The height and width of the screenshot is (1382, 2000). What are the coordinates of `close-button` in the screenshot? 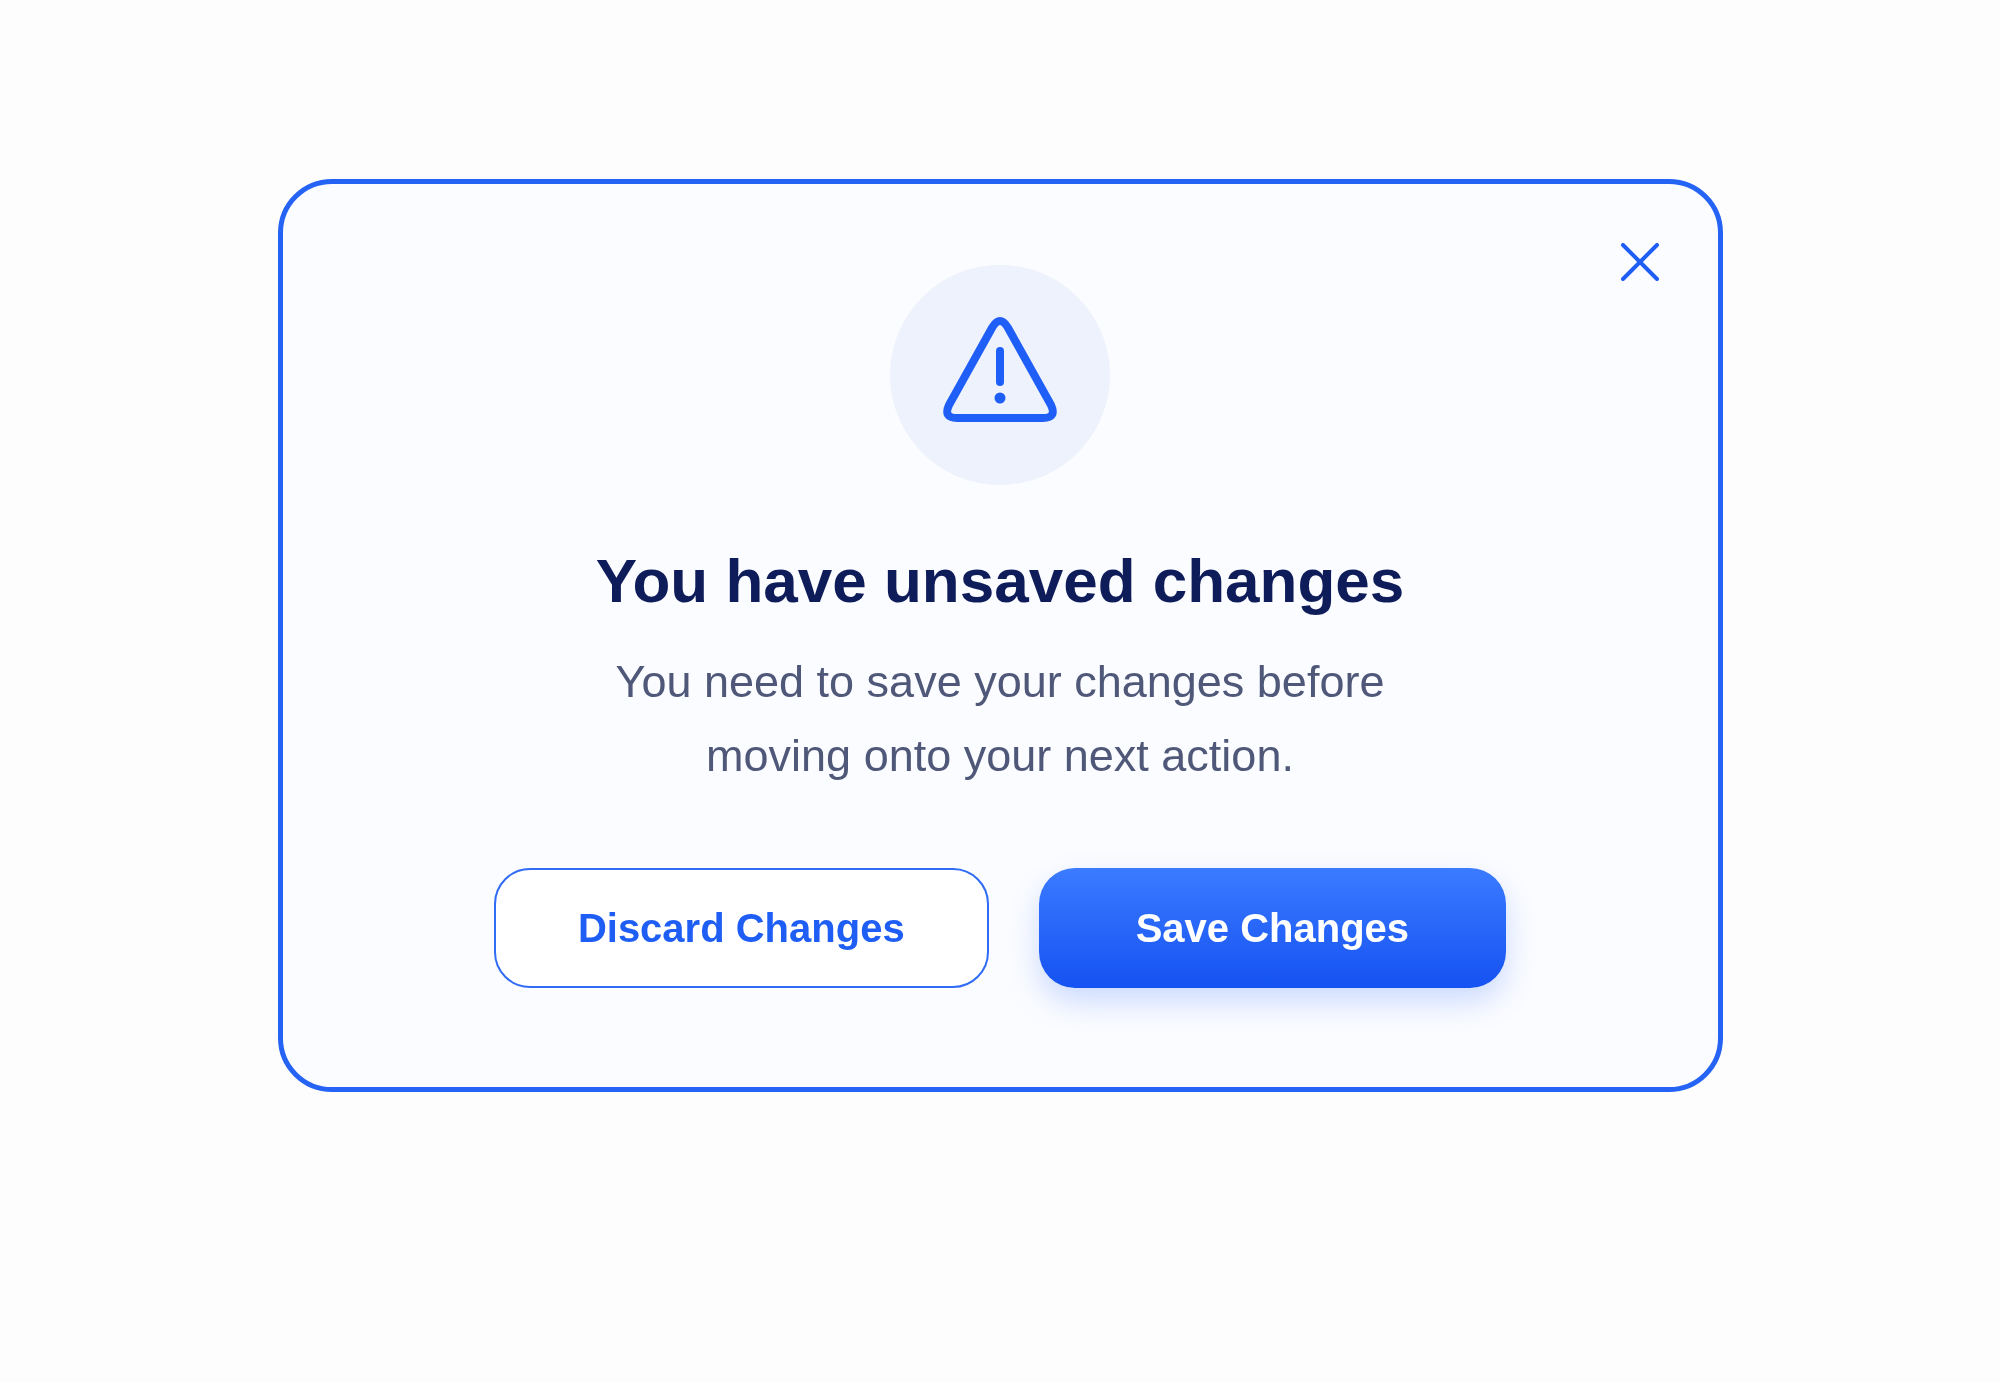 It's located at (1639, 262).